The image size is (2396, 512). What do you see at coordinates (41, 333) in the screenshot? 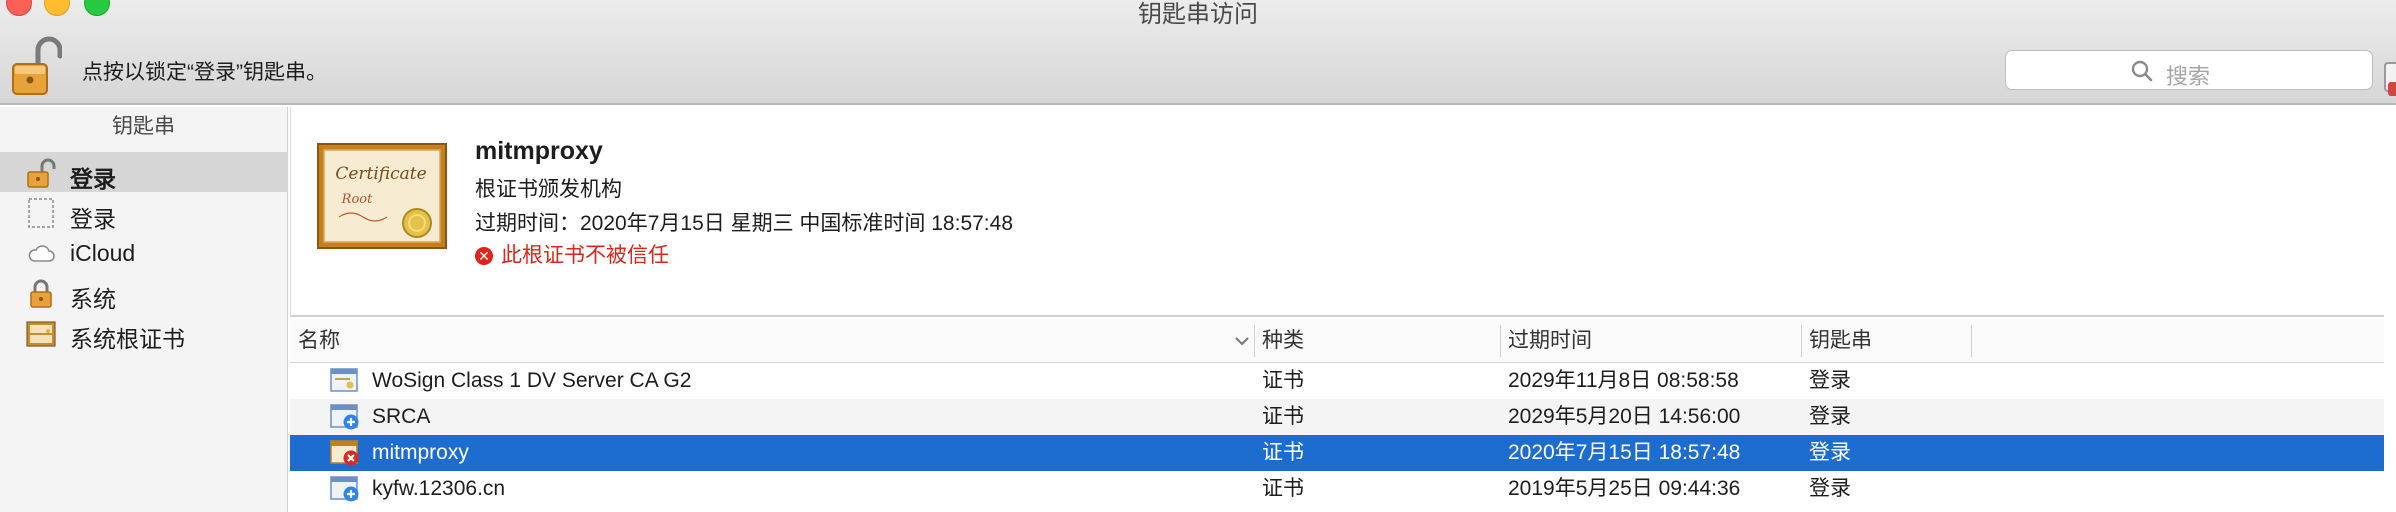
I see `certificate-cabinet-icon` at bounding box center [41, 333].